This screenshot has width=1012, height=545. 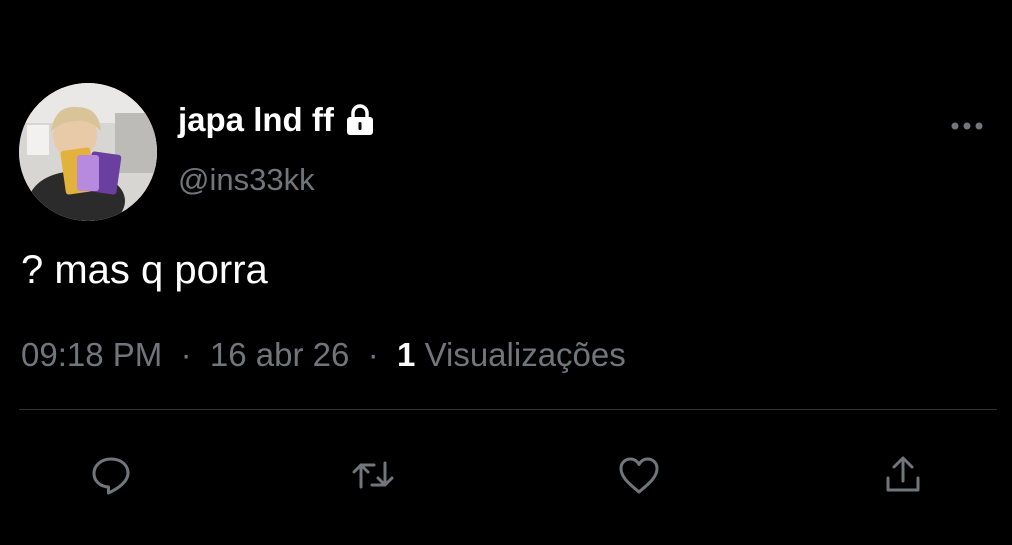 What do you see at coordinates (144, 270) in the screenshot?
I see `tweet-text: ? mas q porra` at bounding box center [144, 270].